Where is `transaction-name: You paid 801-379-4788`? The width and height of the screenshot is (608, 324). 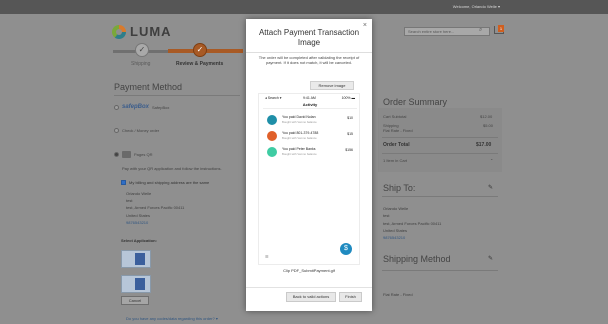
transaction-name: You paid 801-379-4788 is located at coordinates (300, 133).